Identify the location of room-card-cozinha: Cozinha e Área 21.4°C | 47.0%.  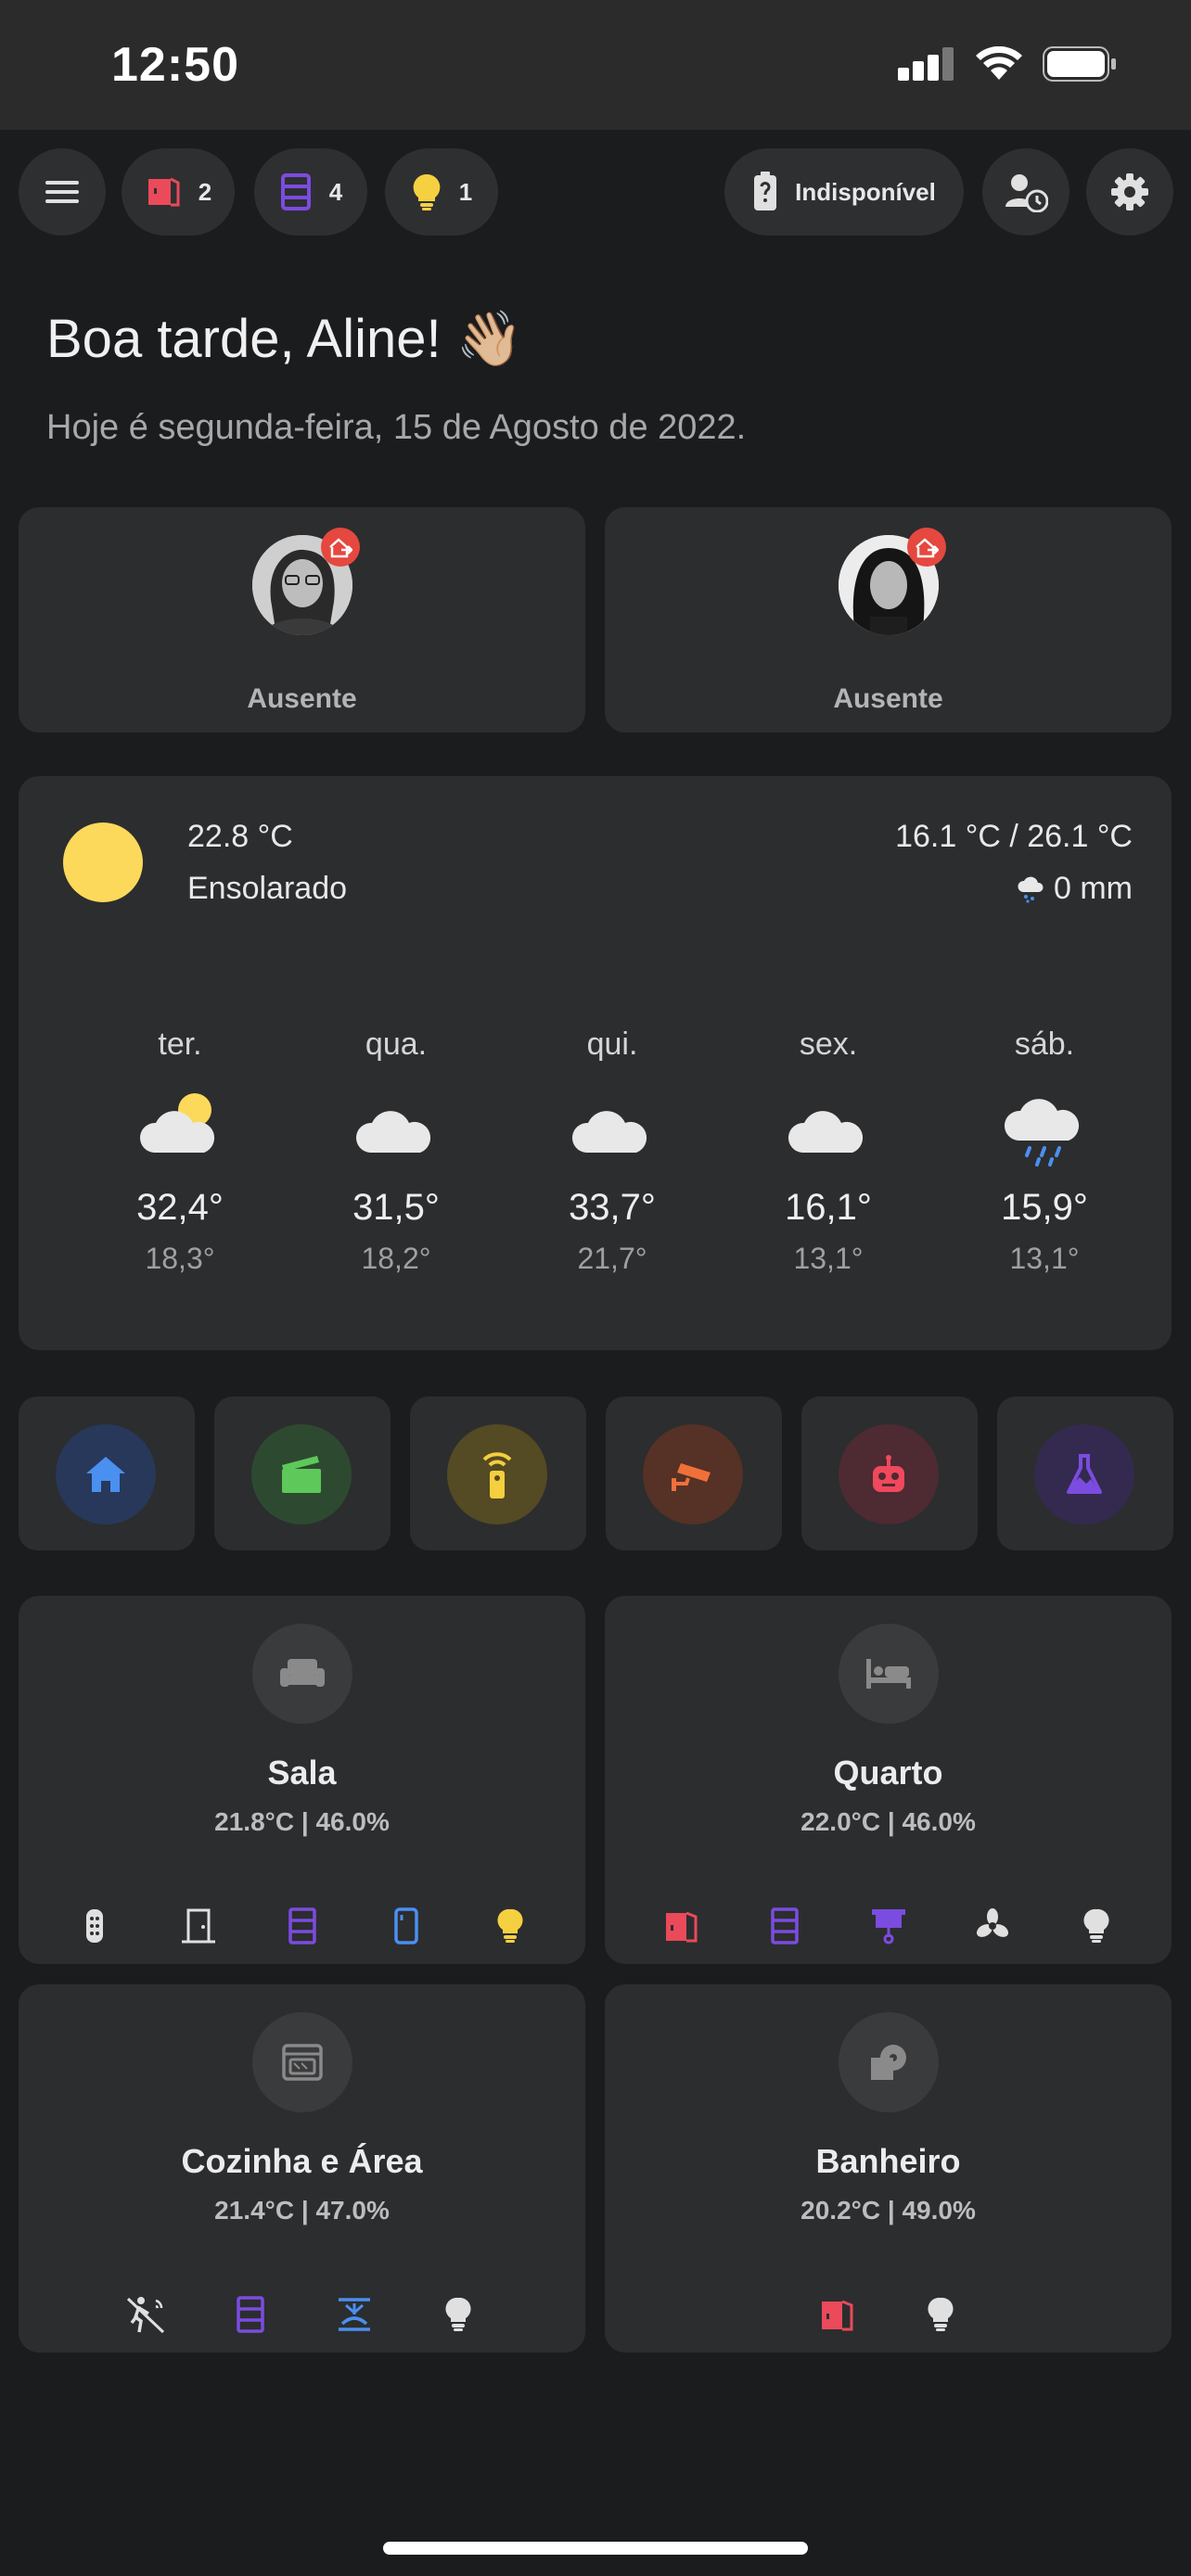
(302, 2168).